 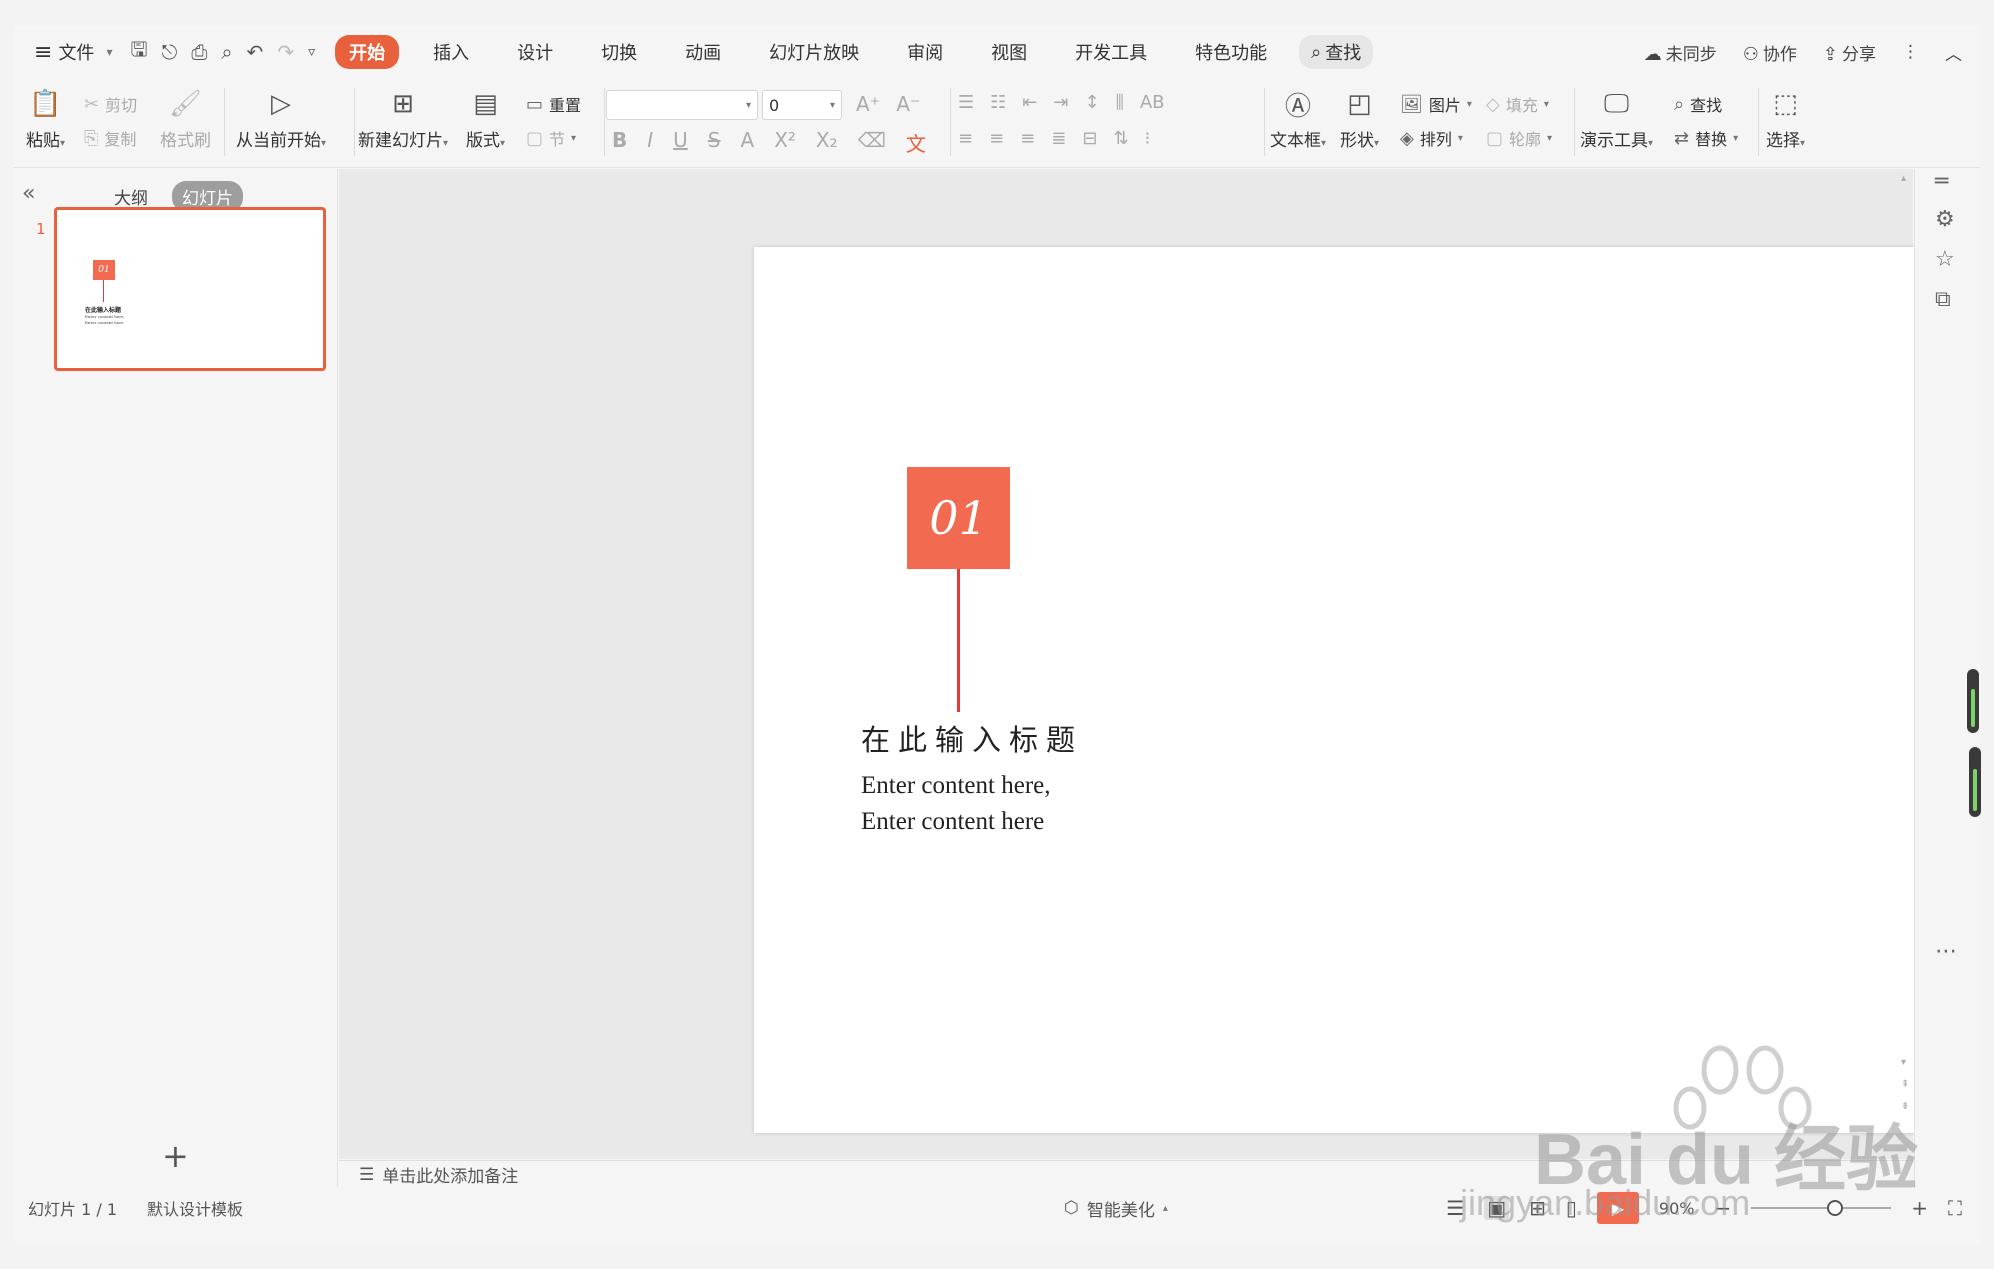 I want to click on print-icon: ⎙, so click(x=199, y=52).